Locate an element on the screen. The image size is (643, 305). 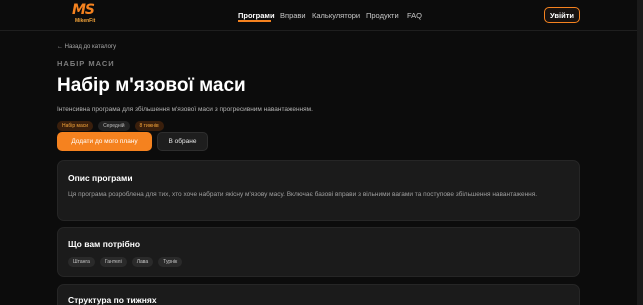
nav-active-indicator is located at coordinates (254, 21).